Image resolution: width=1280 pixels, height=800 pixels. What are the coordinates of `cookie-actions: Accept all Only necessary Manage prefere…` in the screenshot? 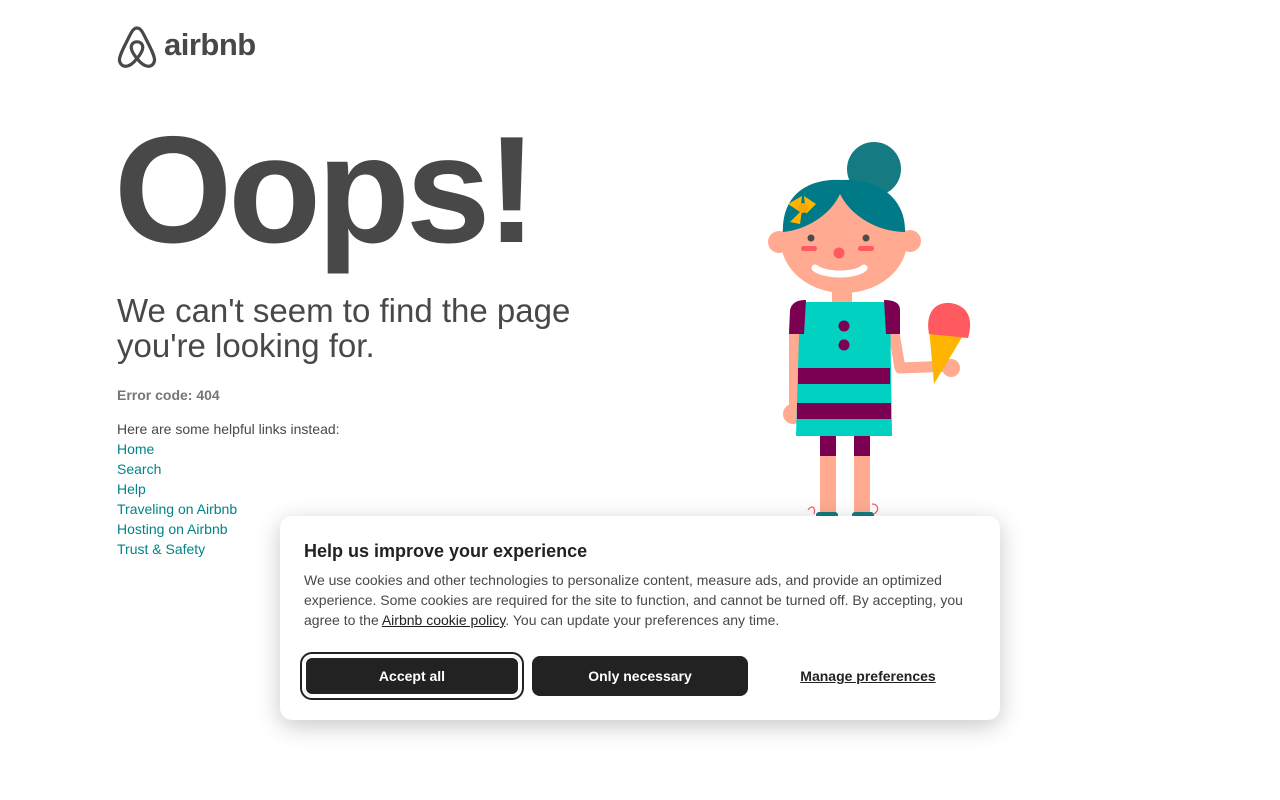 It's located at (638, 676).